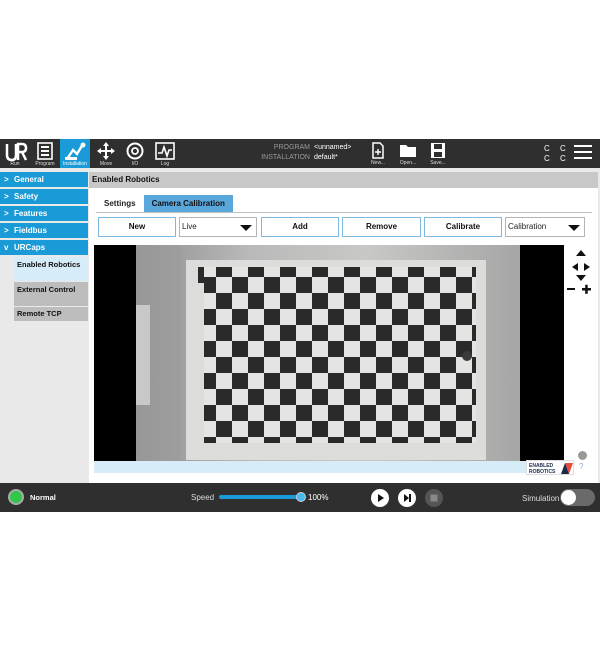 This screenshot has width=600, height=650. I want to click on sidebar-item-safety: > Safety, so click(44, 196).